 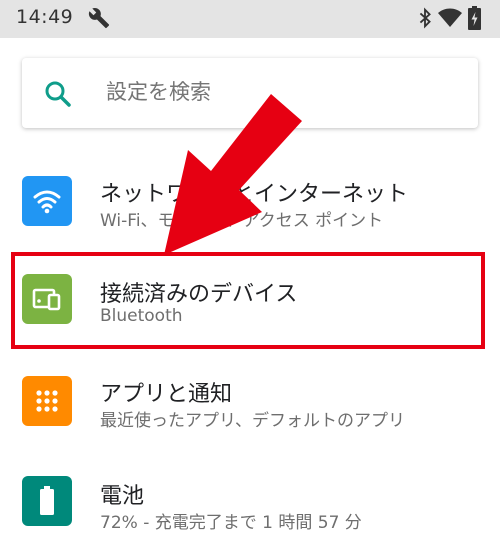 I want to click on wifi-signal-icon, so click(x=450, y=17).